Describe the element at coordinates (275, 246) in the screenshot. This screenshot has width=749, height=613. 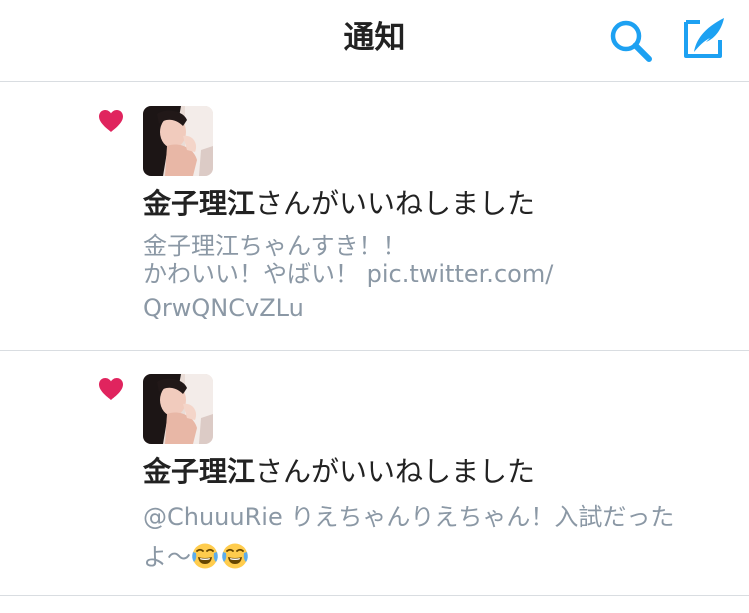
I see `tweet-text-line: 金子理江ちゃんすき！！` at that location.